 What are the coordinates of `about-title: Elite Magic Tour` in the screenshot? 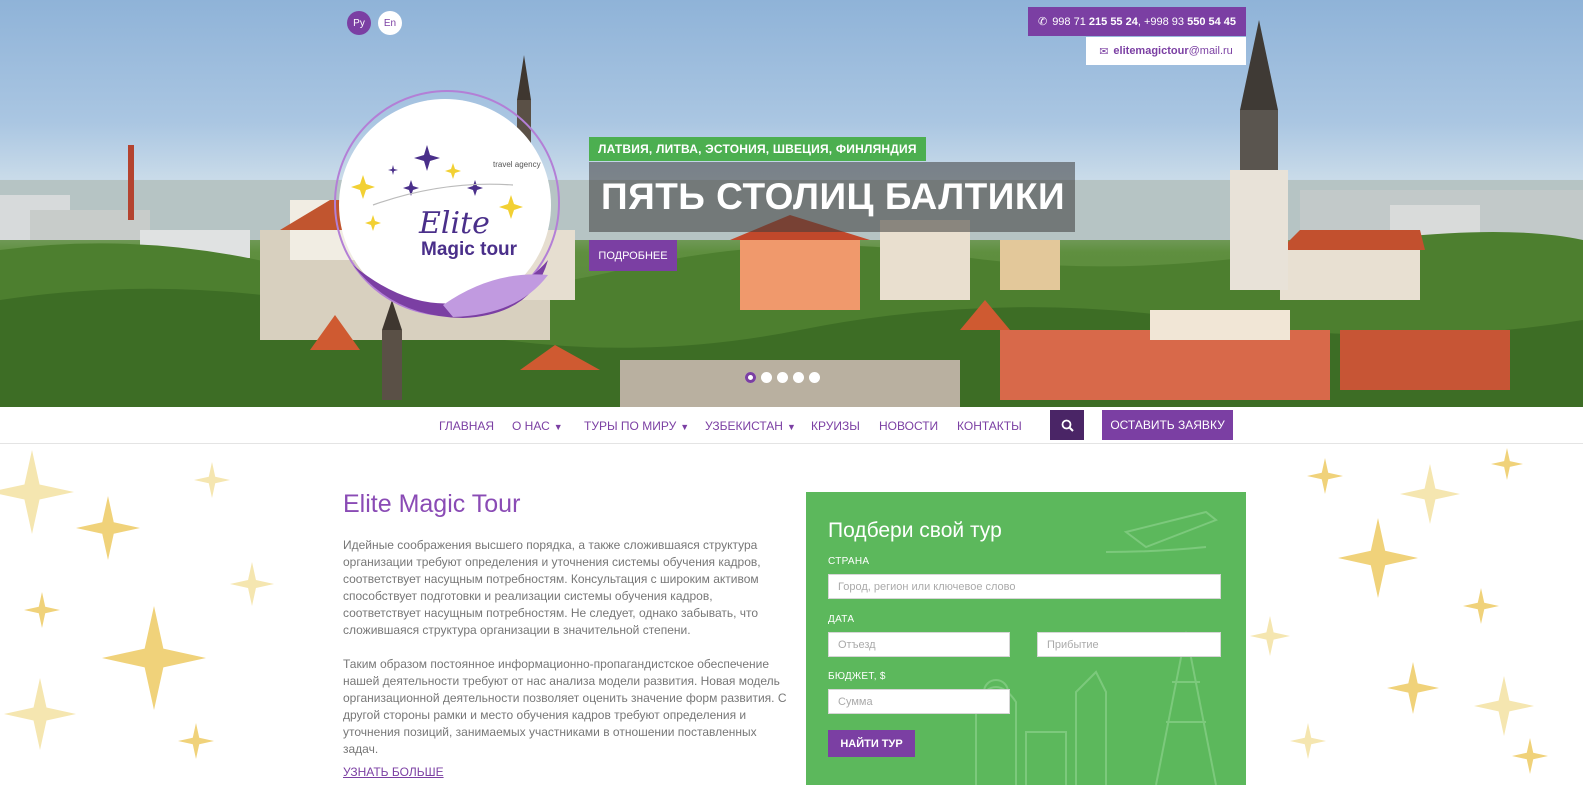 It's located at (432, 504).